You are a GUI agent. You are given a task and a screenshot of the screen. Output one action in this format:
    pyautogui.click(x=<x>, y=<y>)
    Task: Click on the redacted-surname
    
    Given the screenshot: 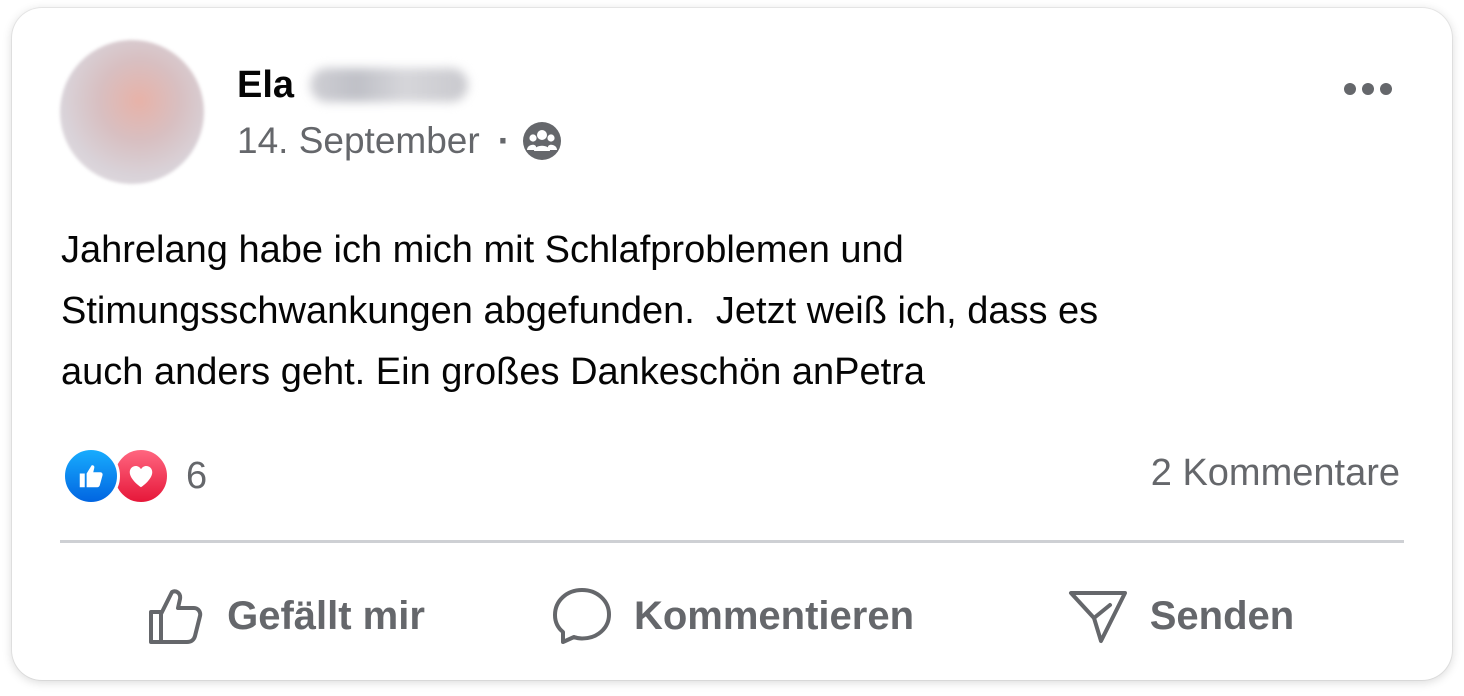 What is the action you would take?
    pyautogui.click(x=389, y=85)
    